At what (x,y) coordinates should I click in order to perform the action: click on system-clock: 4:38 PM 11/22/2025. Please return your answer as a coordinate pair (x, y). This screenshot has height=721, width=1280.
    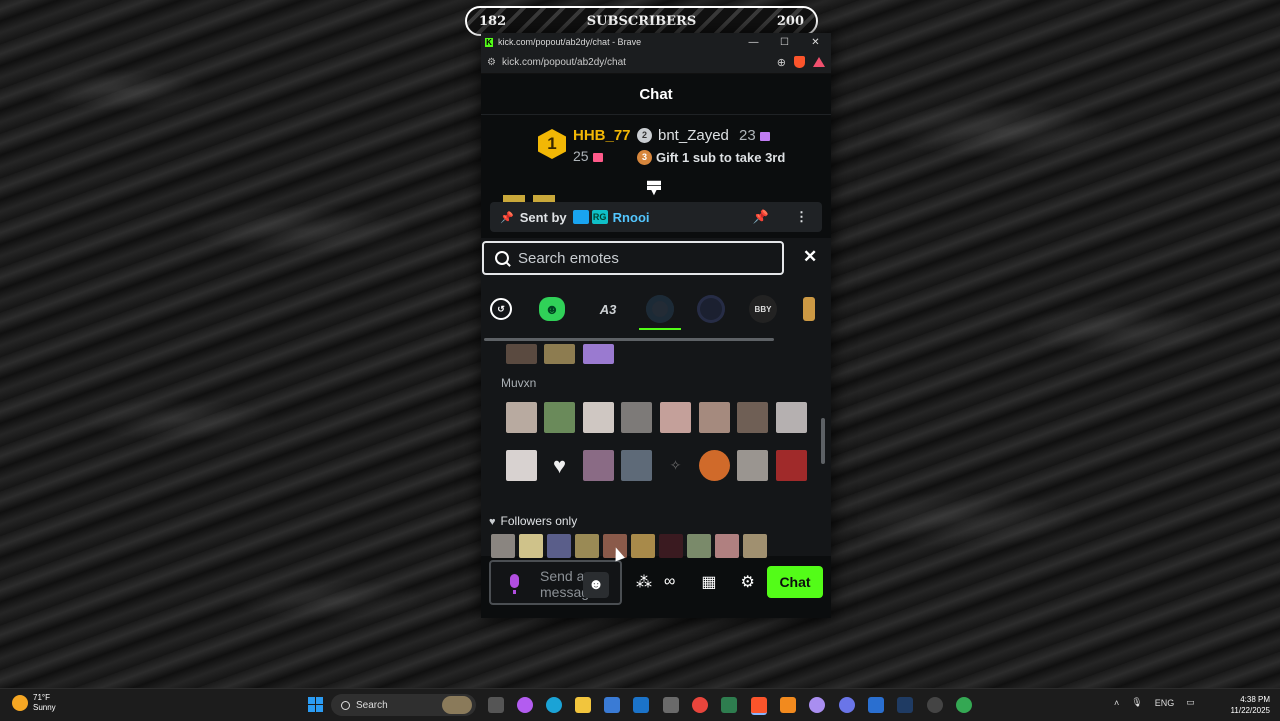
    Looking at the image, I should click on (1246, 705).